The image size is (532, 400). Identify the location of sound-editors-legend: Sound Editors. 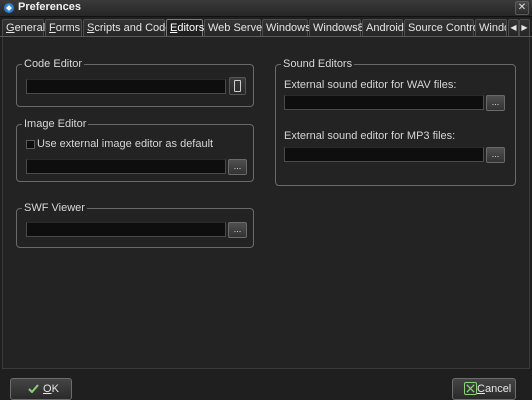
(318, 64).